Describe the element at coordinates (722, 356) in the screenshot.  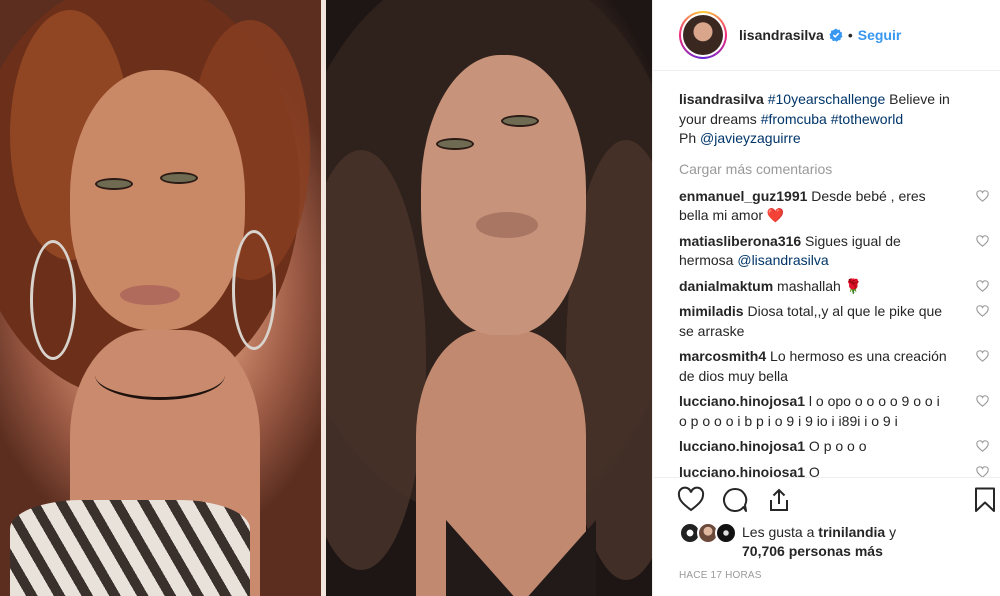
I see `comment-username: marcosmith4` at that location.